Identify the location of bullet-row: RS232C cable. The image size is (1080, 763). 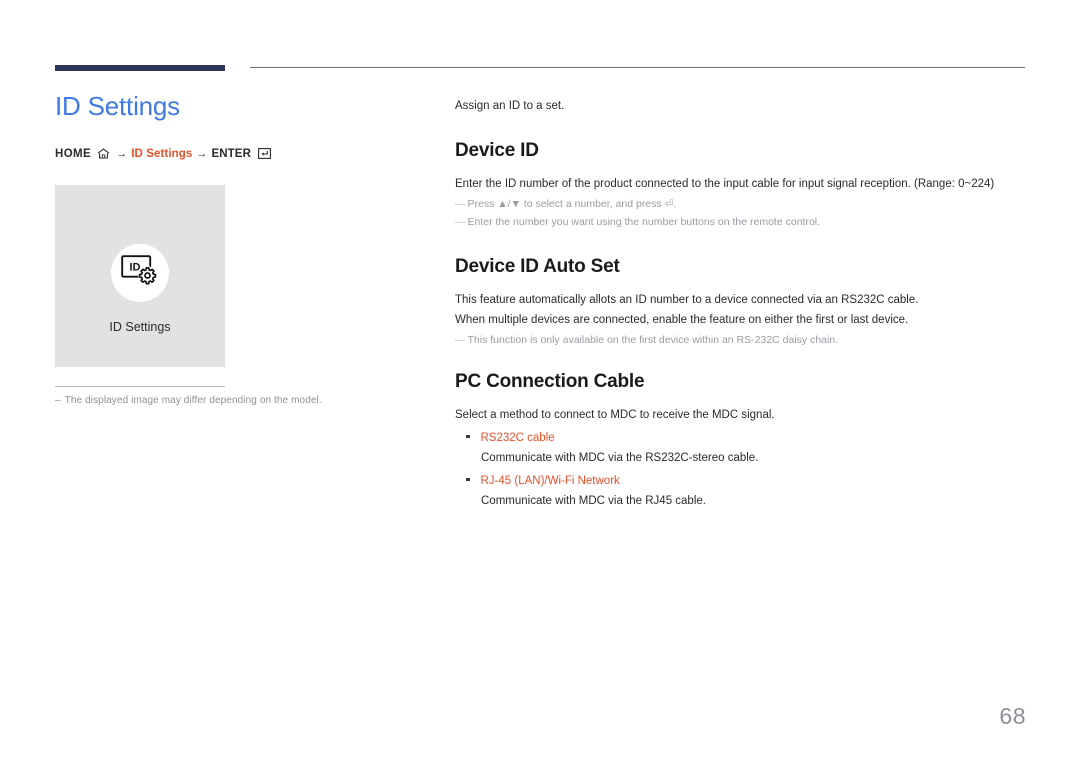
(740, 438).